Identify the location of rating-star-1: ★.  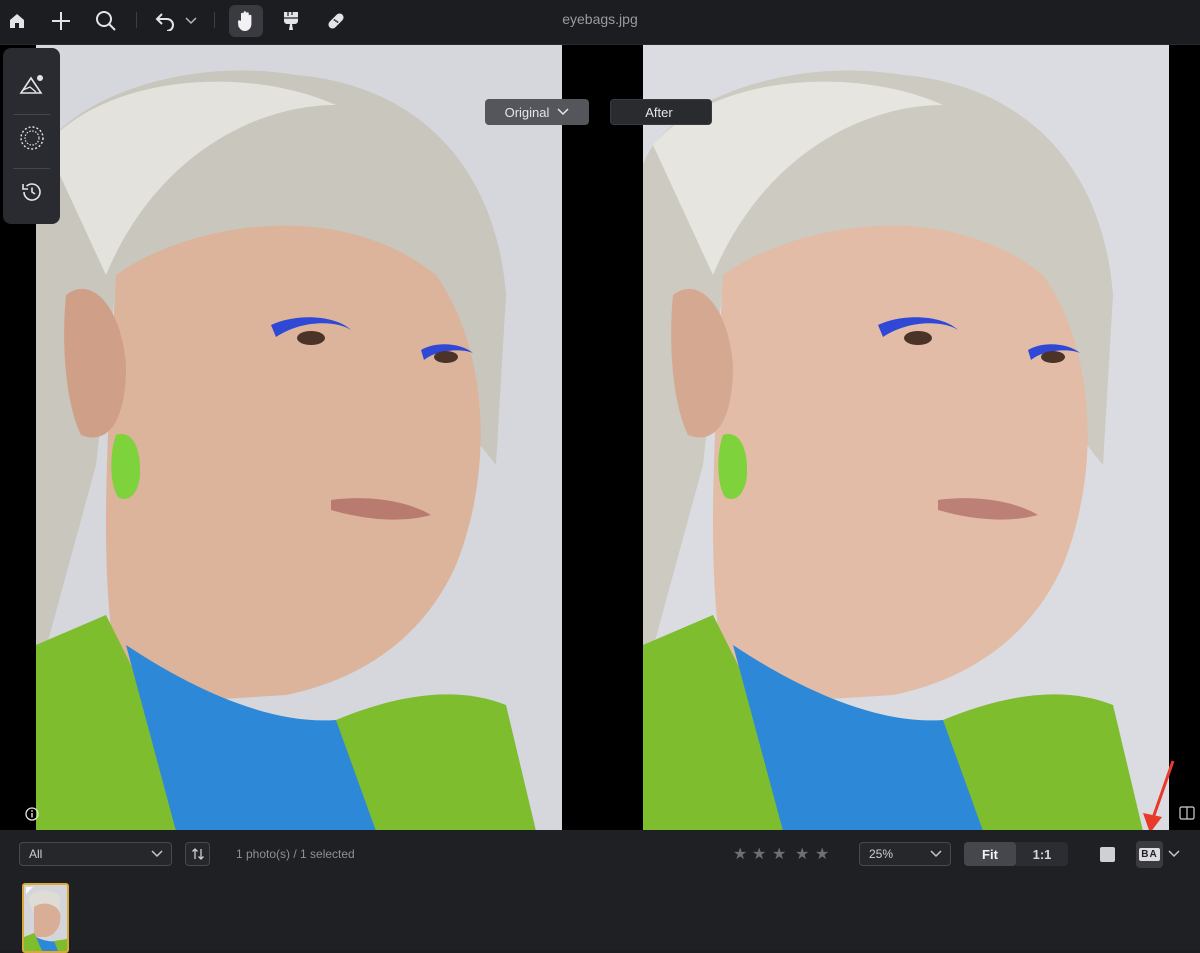
(740, 854).